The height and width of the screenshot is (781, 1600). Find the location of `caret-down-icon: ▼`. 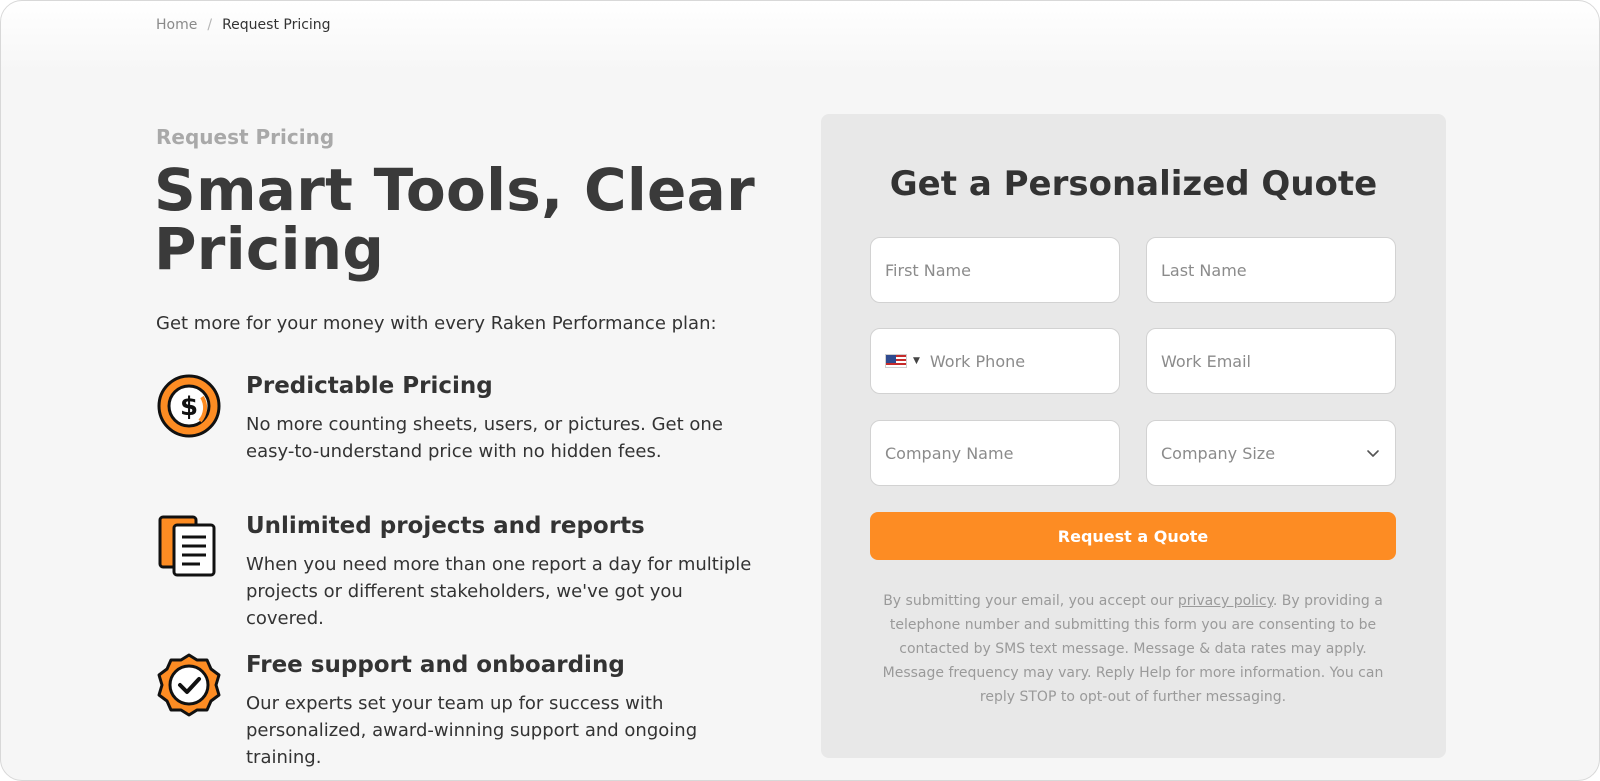

caret-down-icon: ▼ is located at coordinates (916, 361).